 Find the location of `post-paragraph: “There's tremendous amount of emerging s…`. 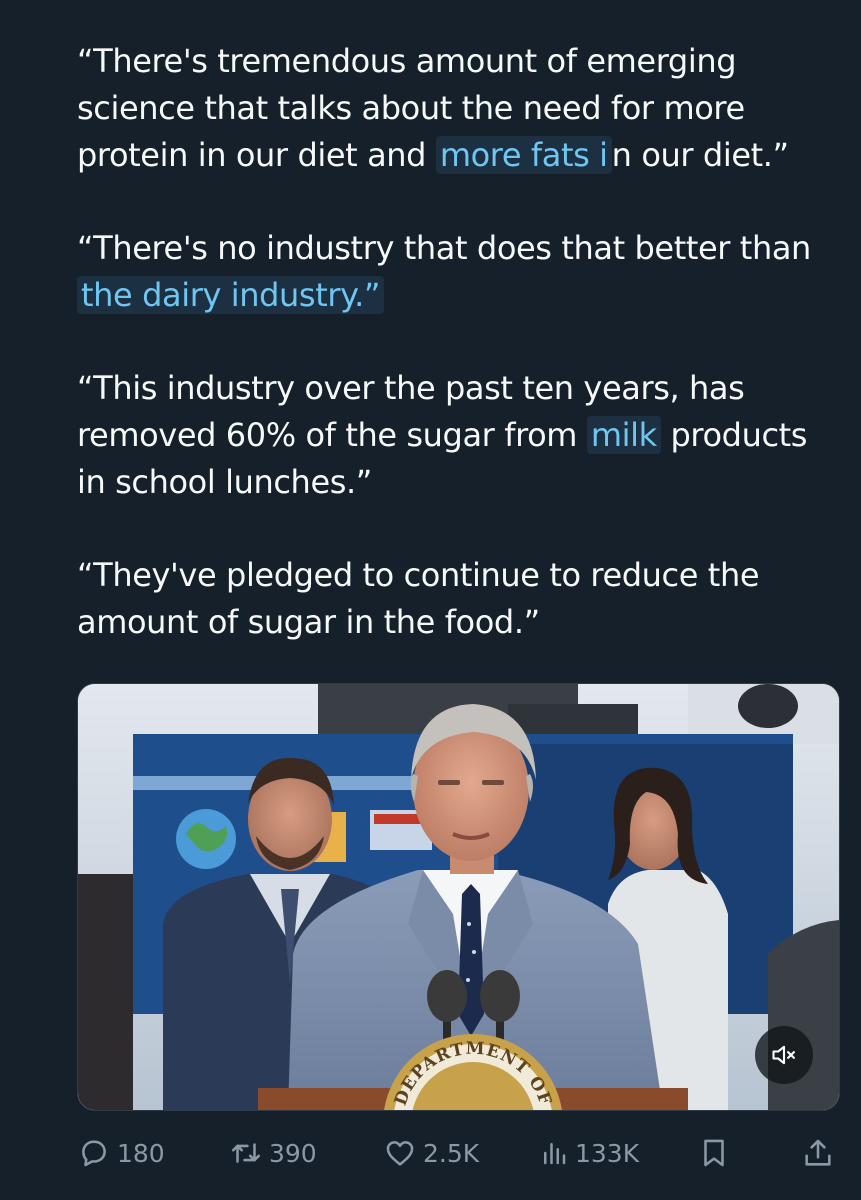

post-paragraph: “There's tremendous amount of emerging s… is located at coordinates (457, 108).